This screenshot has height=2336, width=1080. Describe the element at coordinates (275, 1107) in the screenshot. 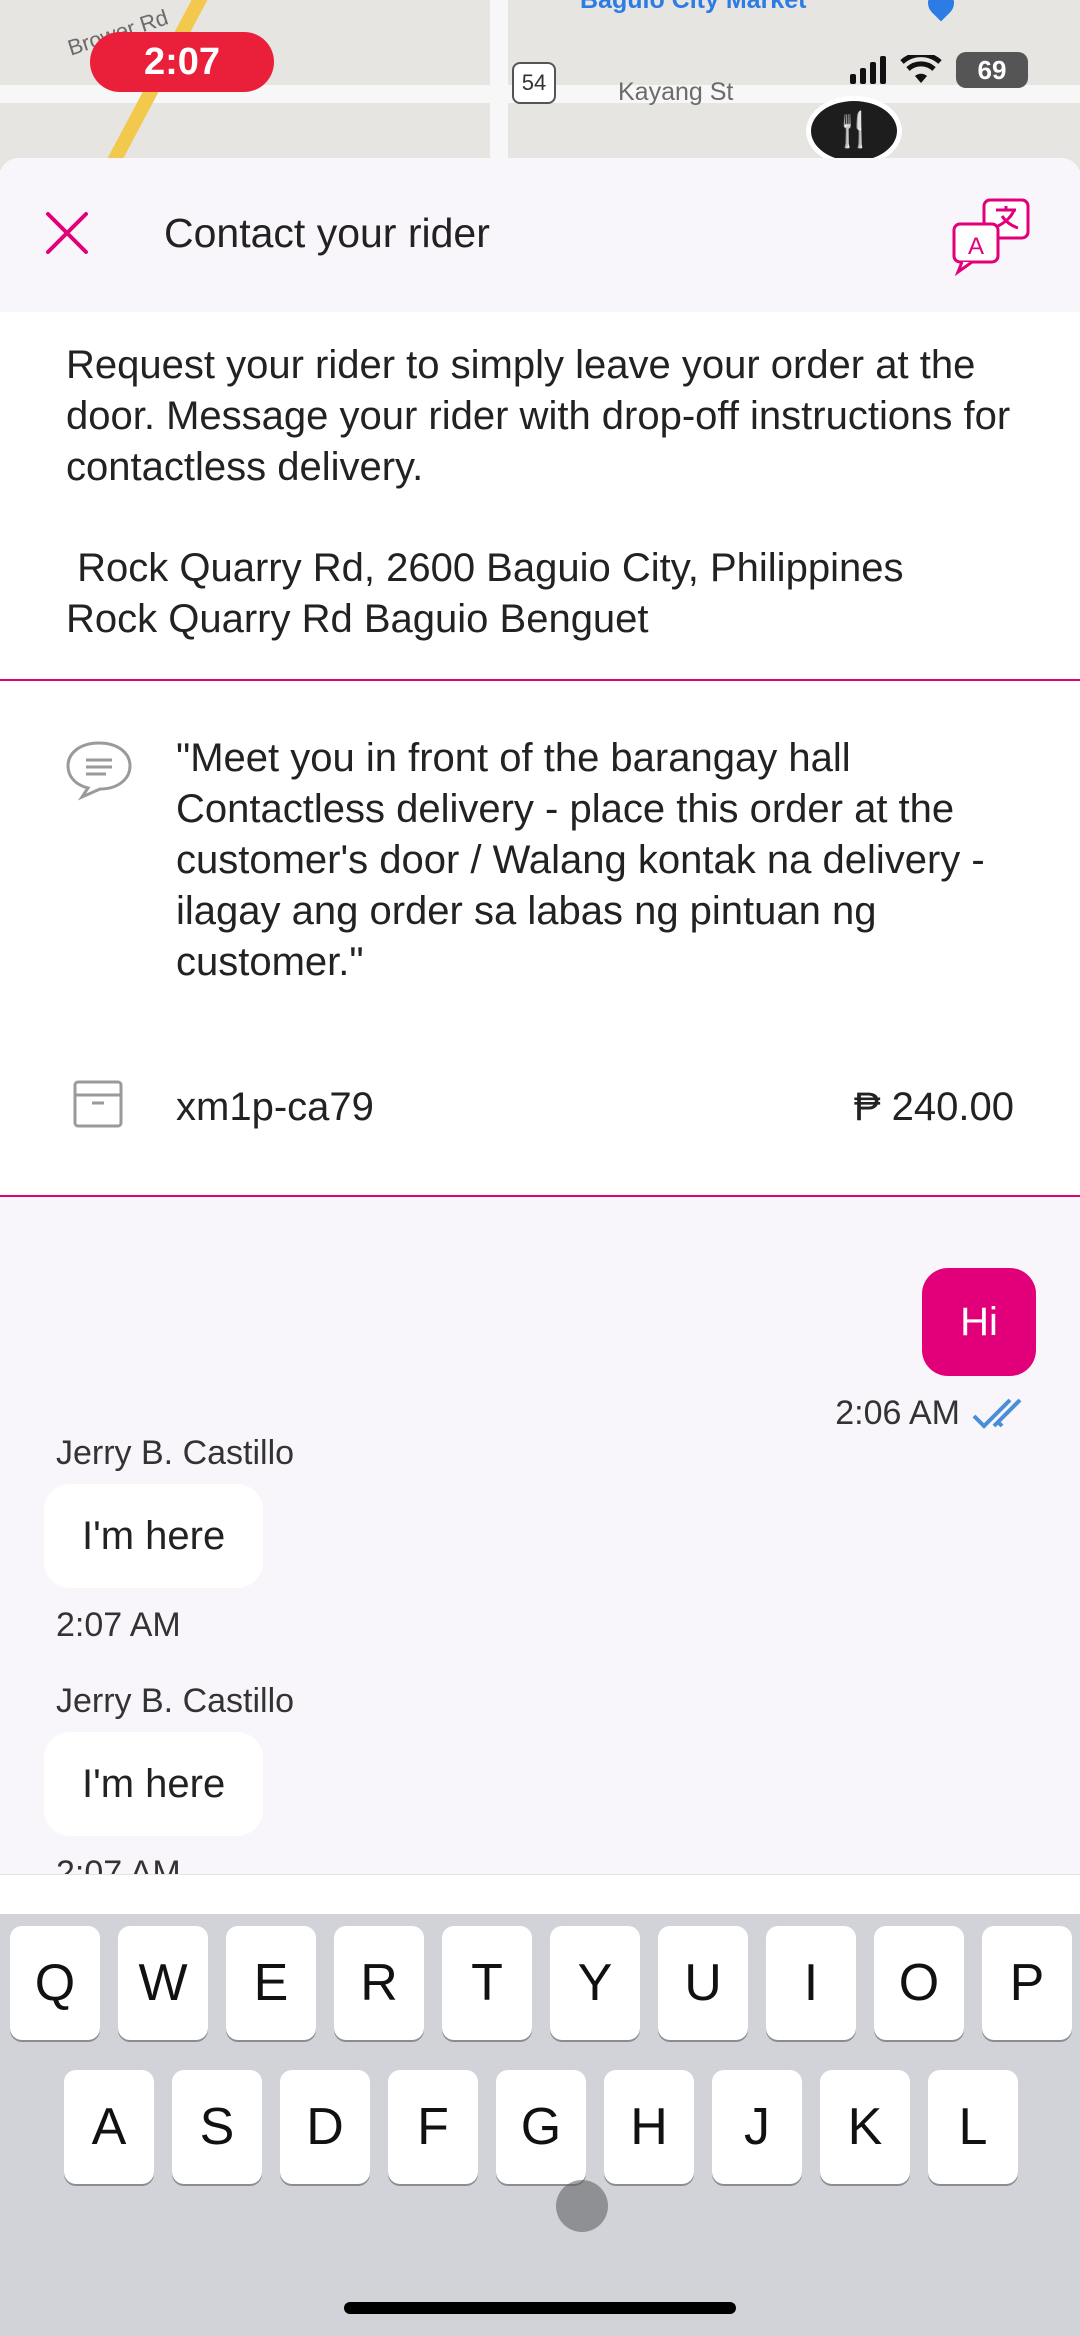

I see `order-id: xm1p-ca79` at that location.